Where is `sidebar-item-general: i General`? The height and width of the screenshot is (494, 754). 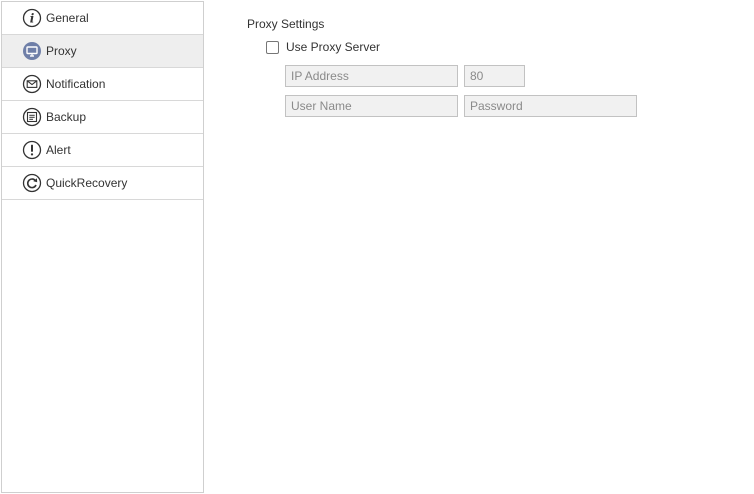
sidebar-item-general: i General is located at coordinates (102, 18).